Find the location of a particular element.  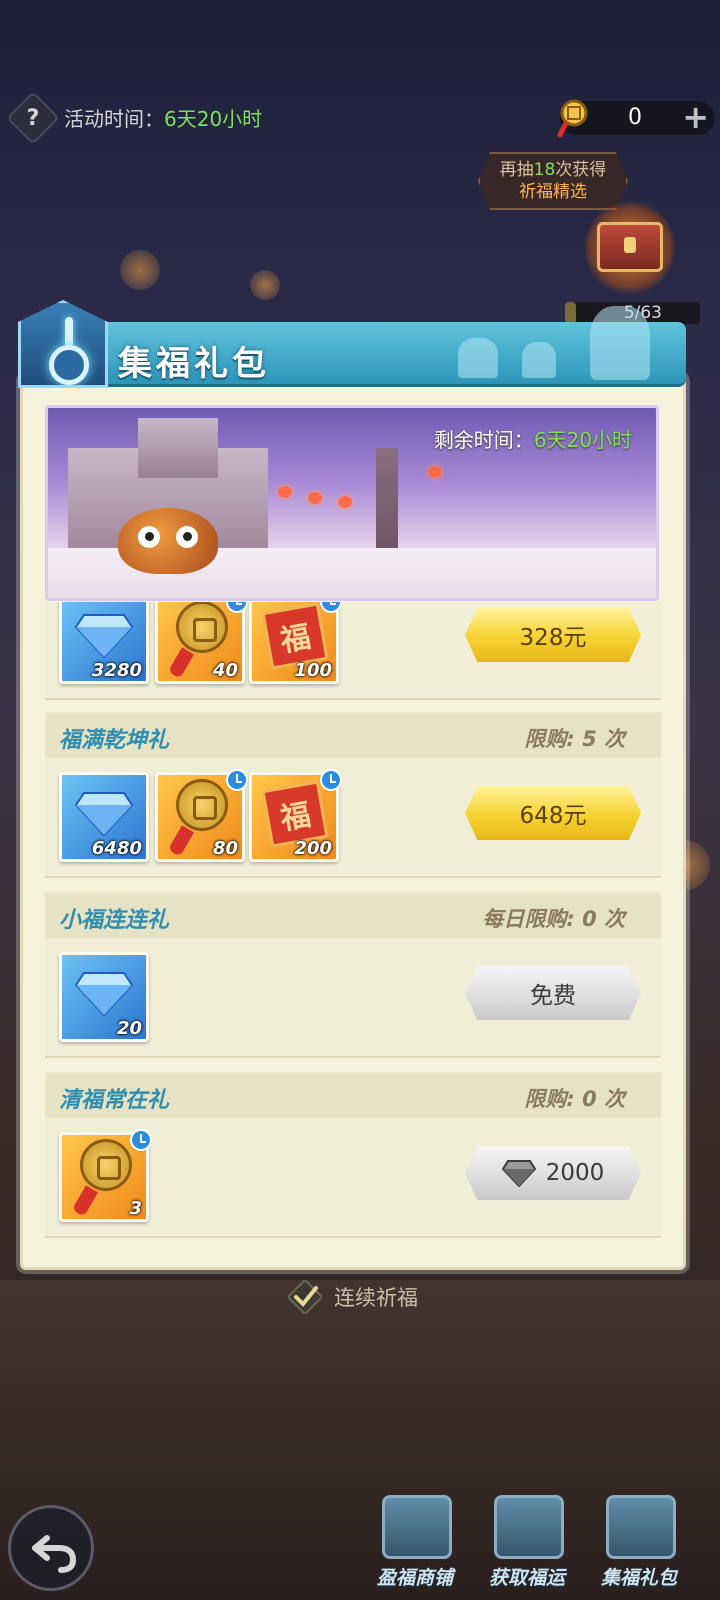

reminder-count: 18 is located at coordinates (544, 170).